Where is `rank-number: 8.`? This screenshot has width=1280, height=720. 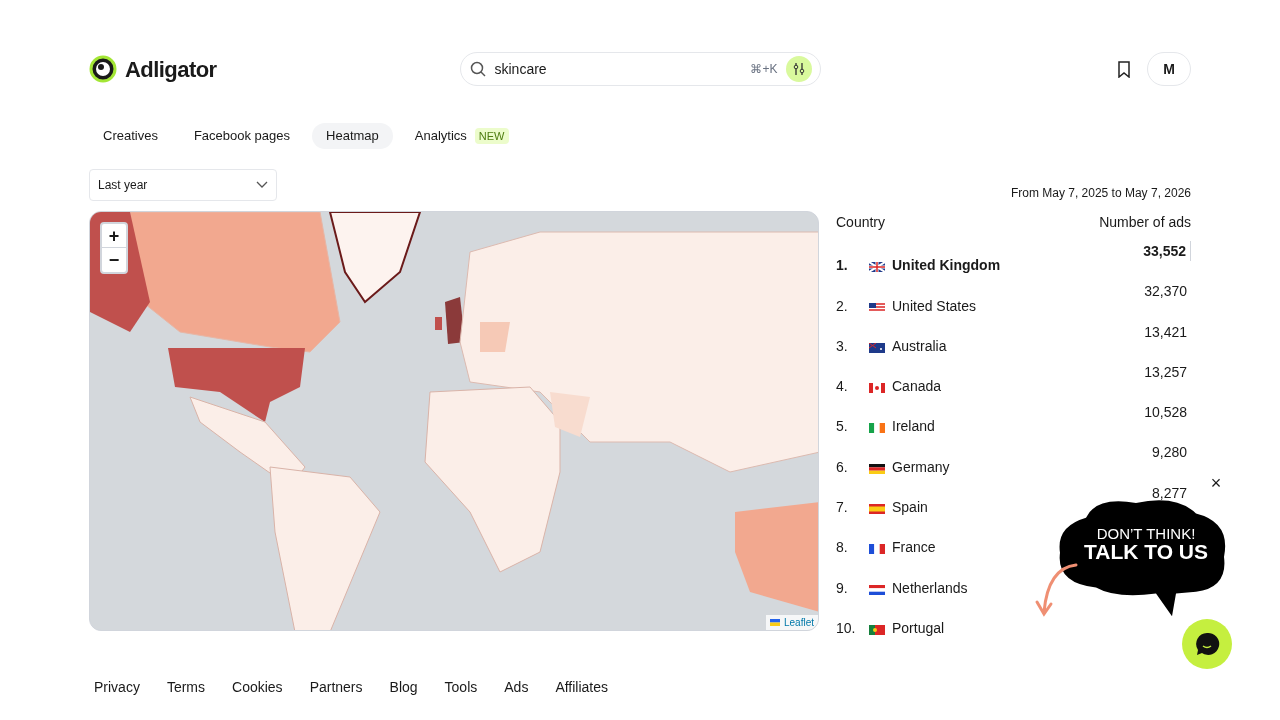
rank-number: 8. is located at coordinates (842, 548).